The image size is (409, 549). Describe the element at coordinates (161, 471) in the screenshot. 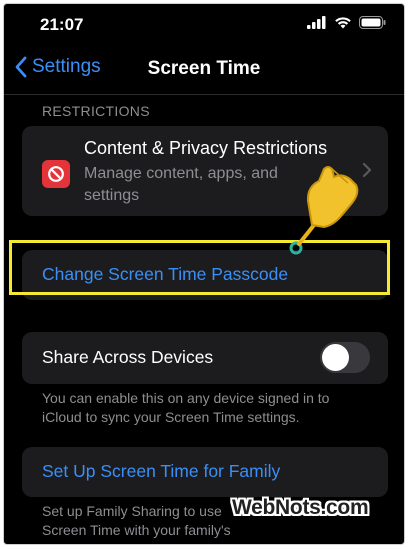

I see `set-up-family-label: Set Up Screen Time for Family` at that location.